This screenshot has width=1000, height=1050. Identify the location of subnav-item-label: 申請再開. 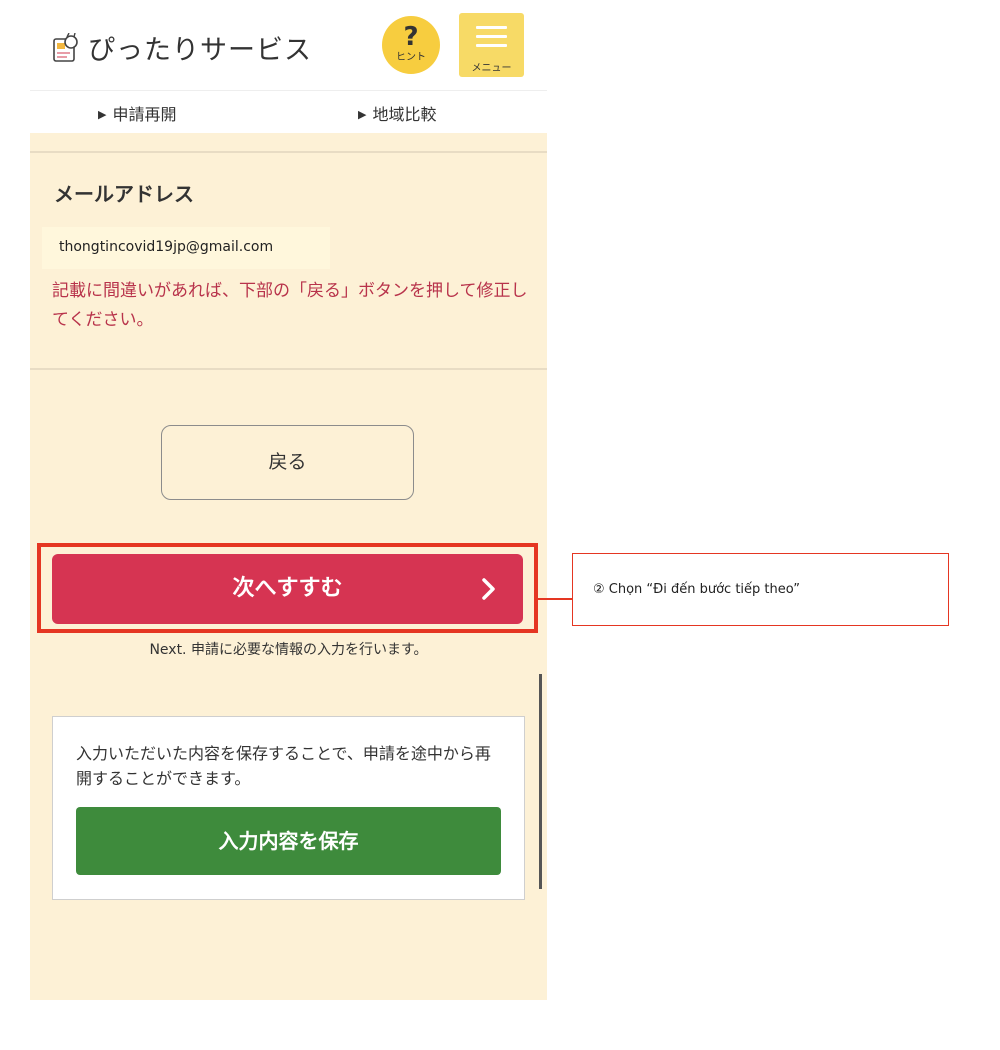
(144, 114).